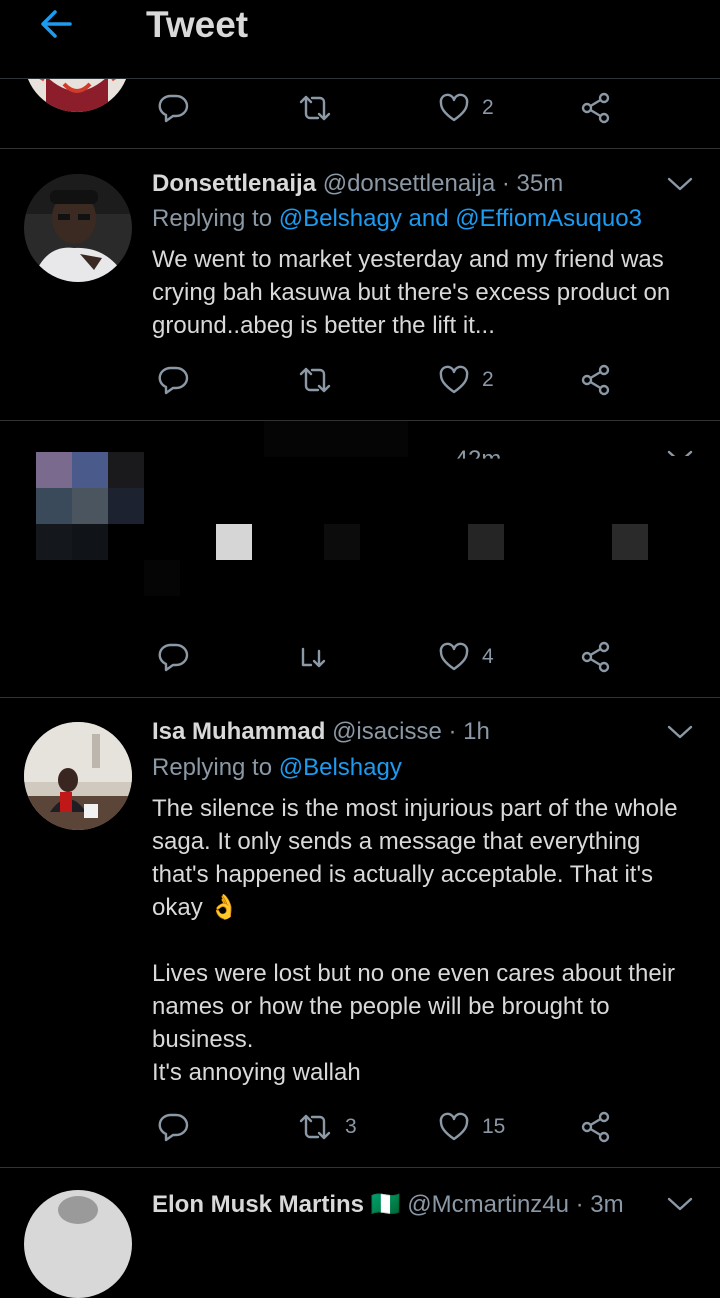  I want to click on retweet-disabled-icon, so click(313, 657).